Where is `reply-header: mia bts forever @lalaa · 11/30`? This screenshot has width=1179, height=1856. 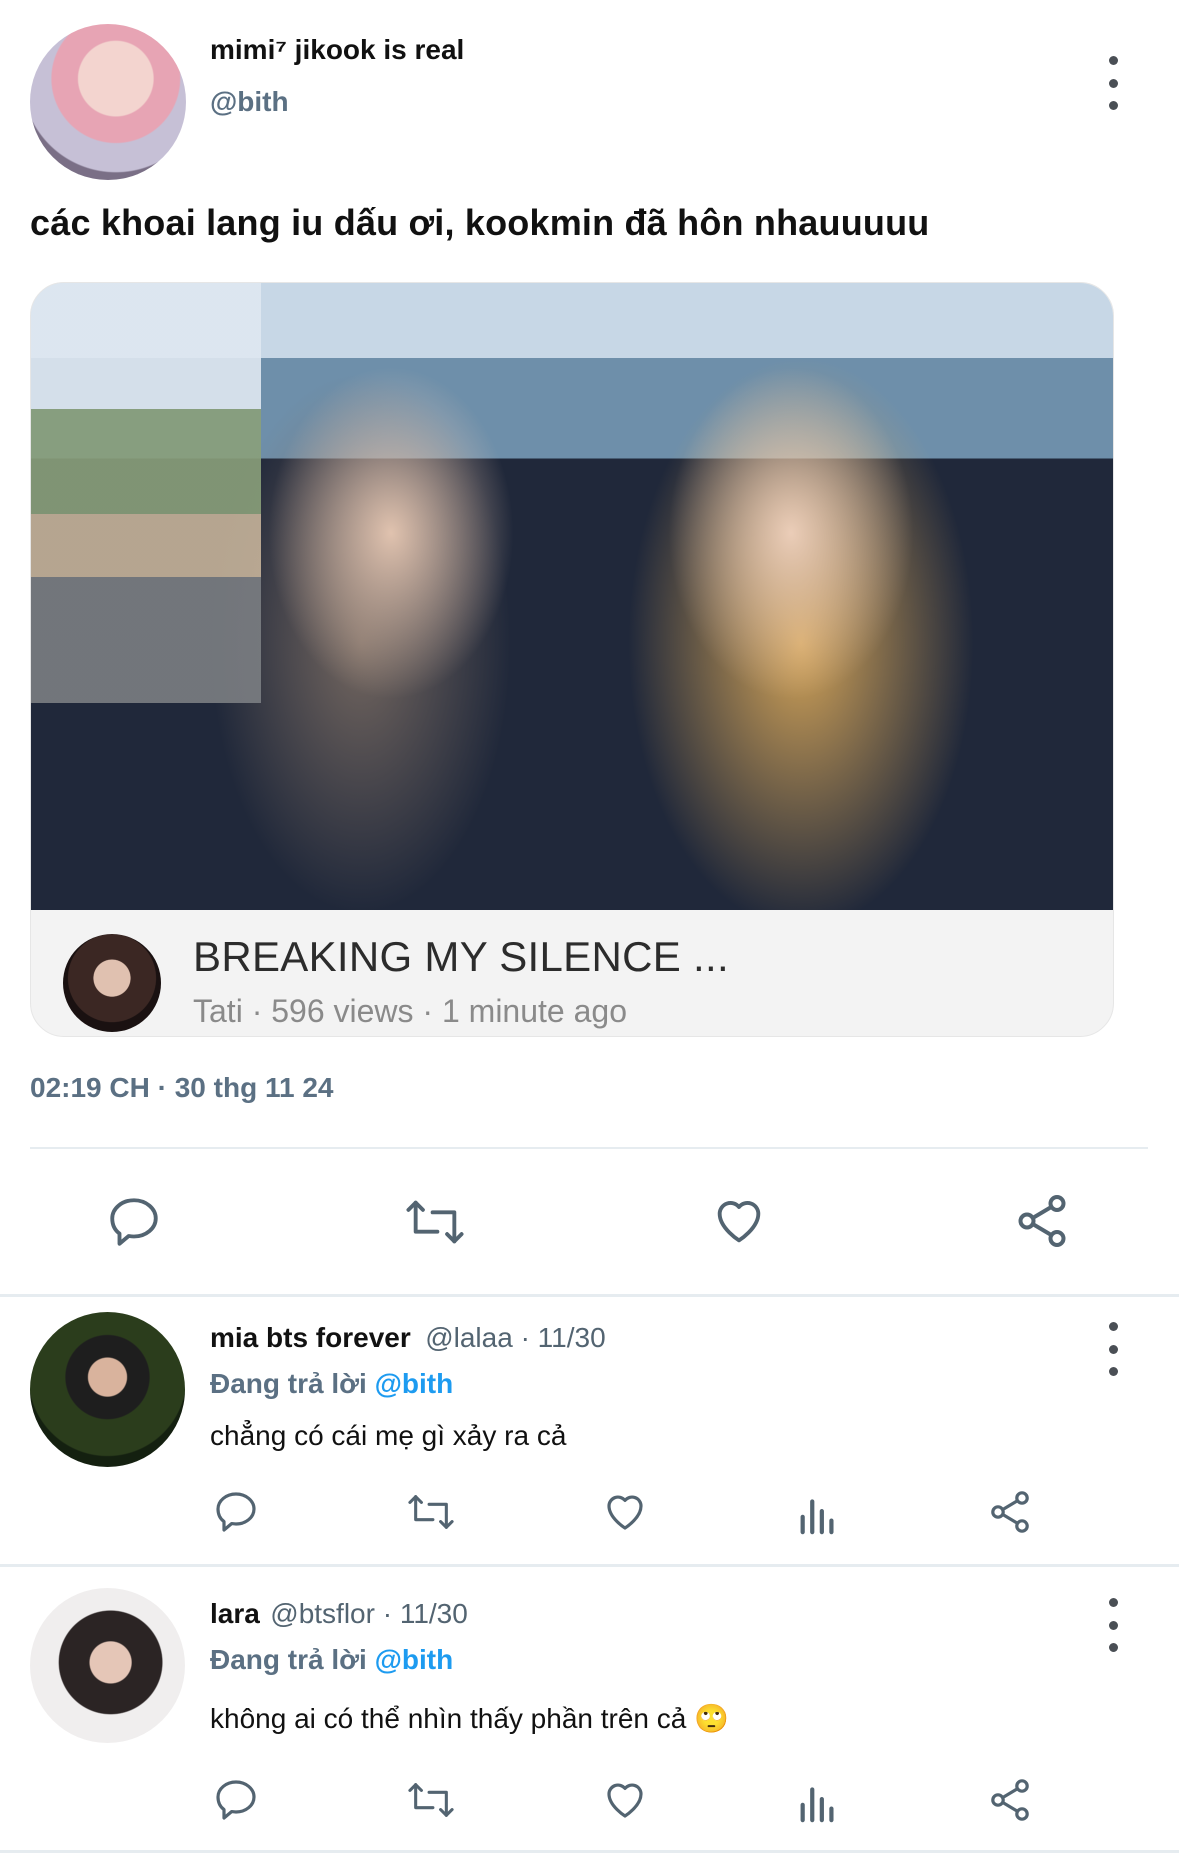 reply-header: mia bts forever @lalaa · 11/30 is located at coordinates (408, 1338).